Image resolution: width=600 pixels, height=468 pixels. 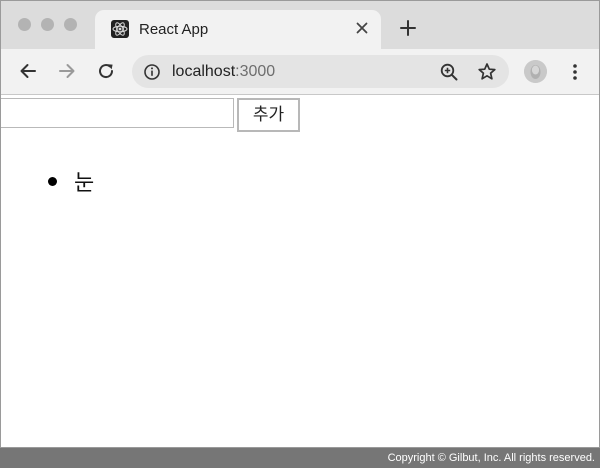 I want to click on forward-arrow-icon, so click(x=67, y=71).